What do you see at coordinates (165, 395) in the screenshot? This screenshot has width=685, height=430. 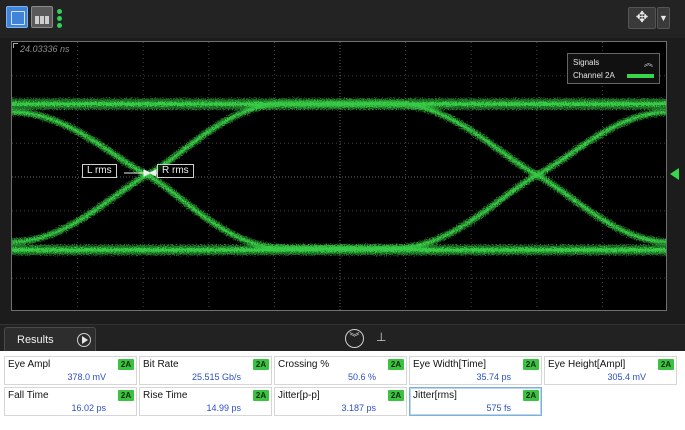 I see `measurement-name: Rise Time` at bounding box center [165, 395].